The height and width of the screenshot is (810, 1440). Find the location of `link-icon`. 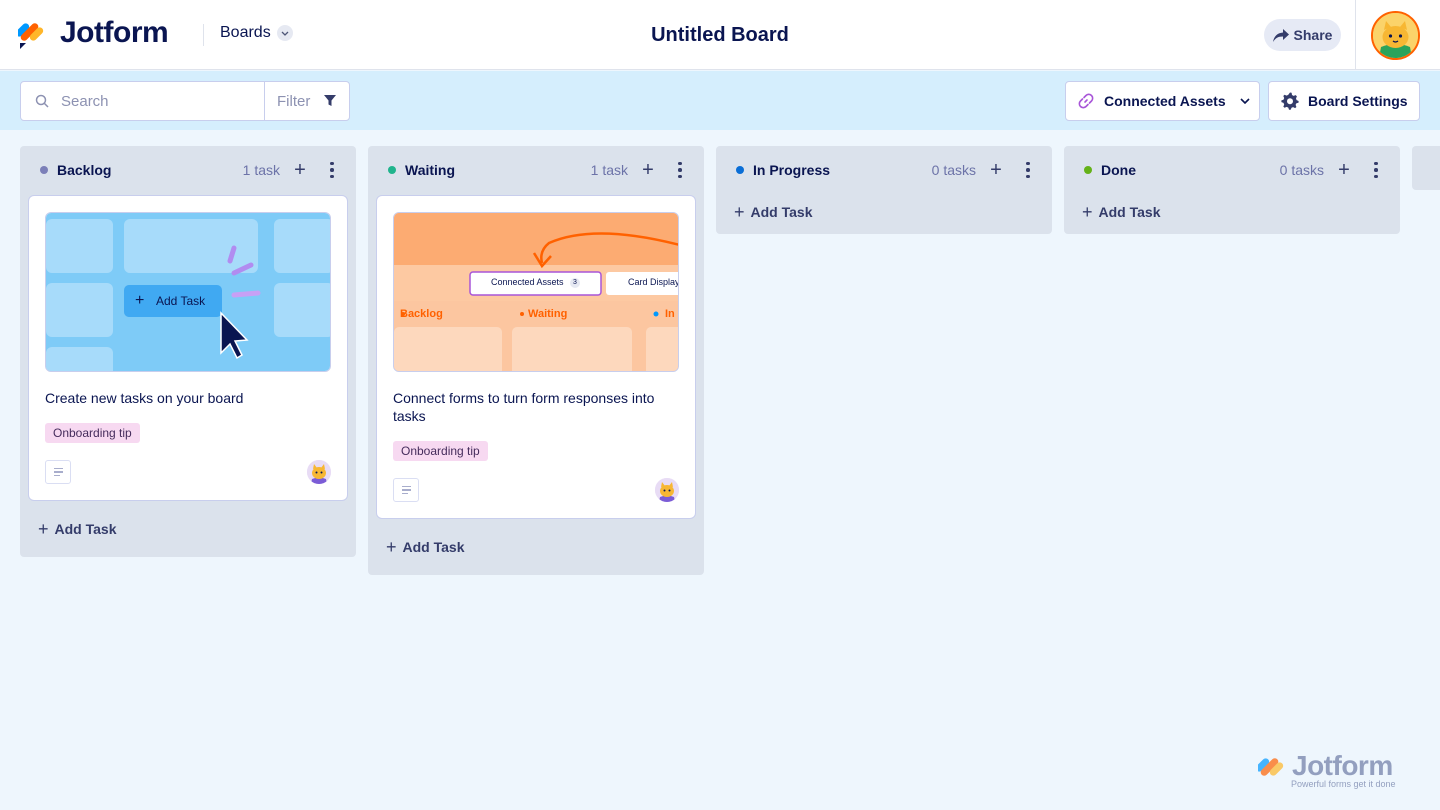

link-icon is located at coordinates (1086, 101).